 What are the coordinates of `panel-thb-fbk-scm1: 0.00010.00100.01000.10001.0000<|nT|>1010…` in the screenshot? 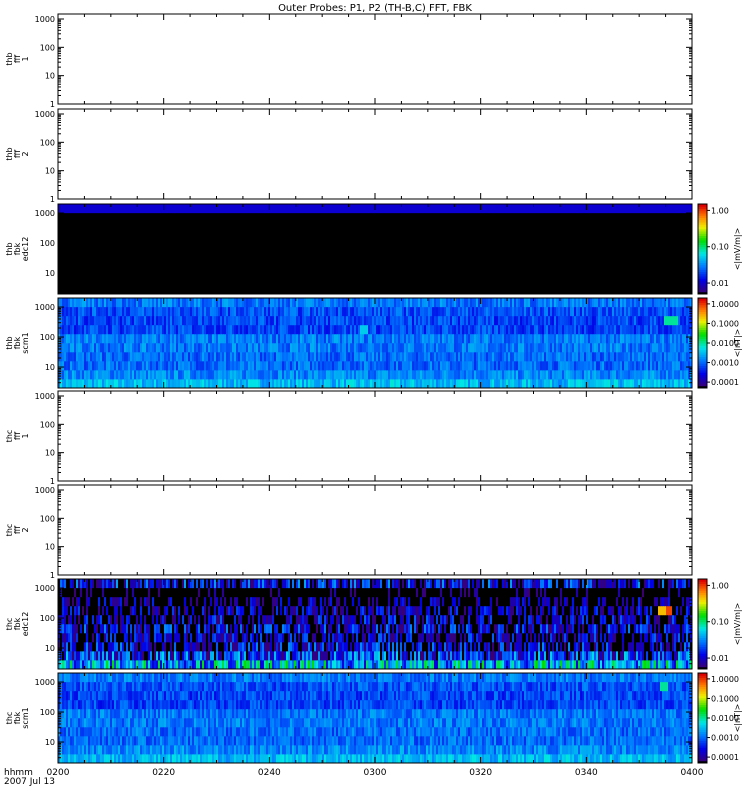 It's located at (373, 343).